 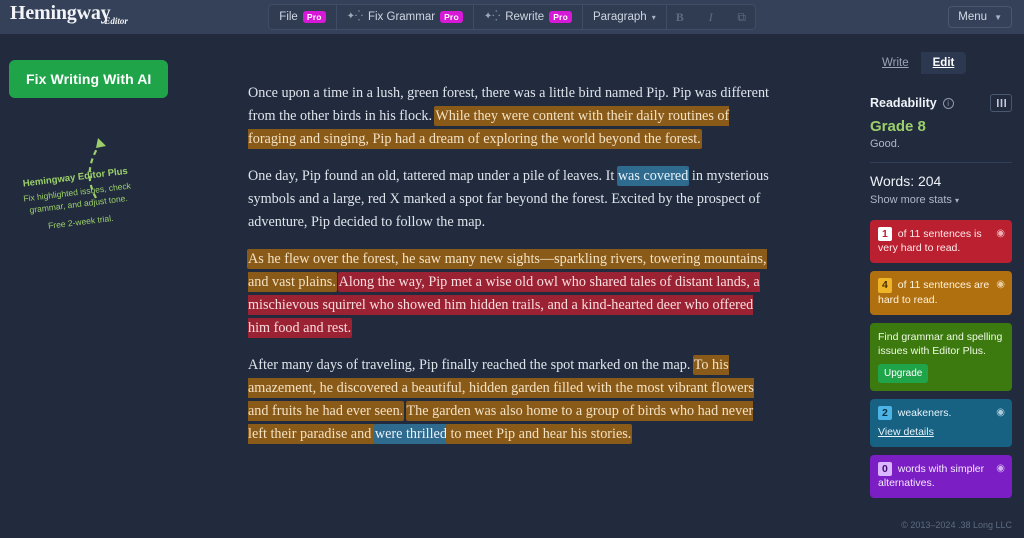 I want to click on stat-card-text: of 11 sentences is very hard to read., so click(x=930, y=241).